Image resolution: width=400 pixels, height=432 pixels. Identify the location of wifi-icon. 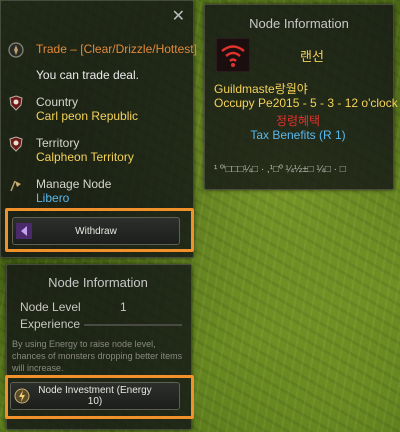
(233, 55).